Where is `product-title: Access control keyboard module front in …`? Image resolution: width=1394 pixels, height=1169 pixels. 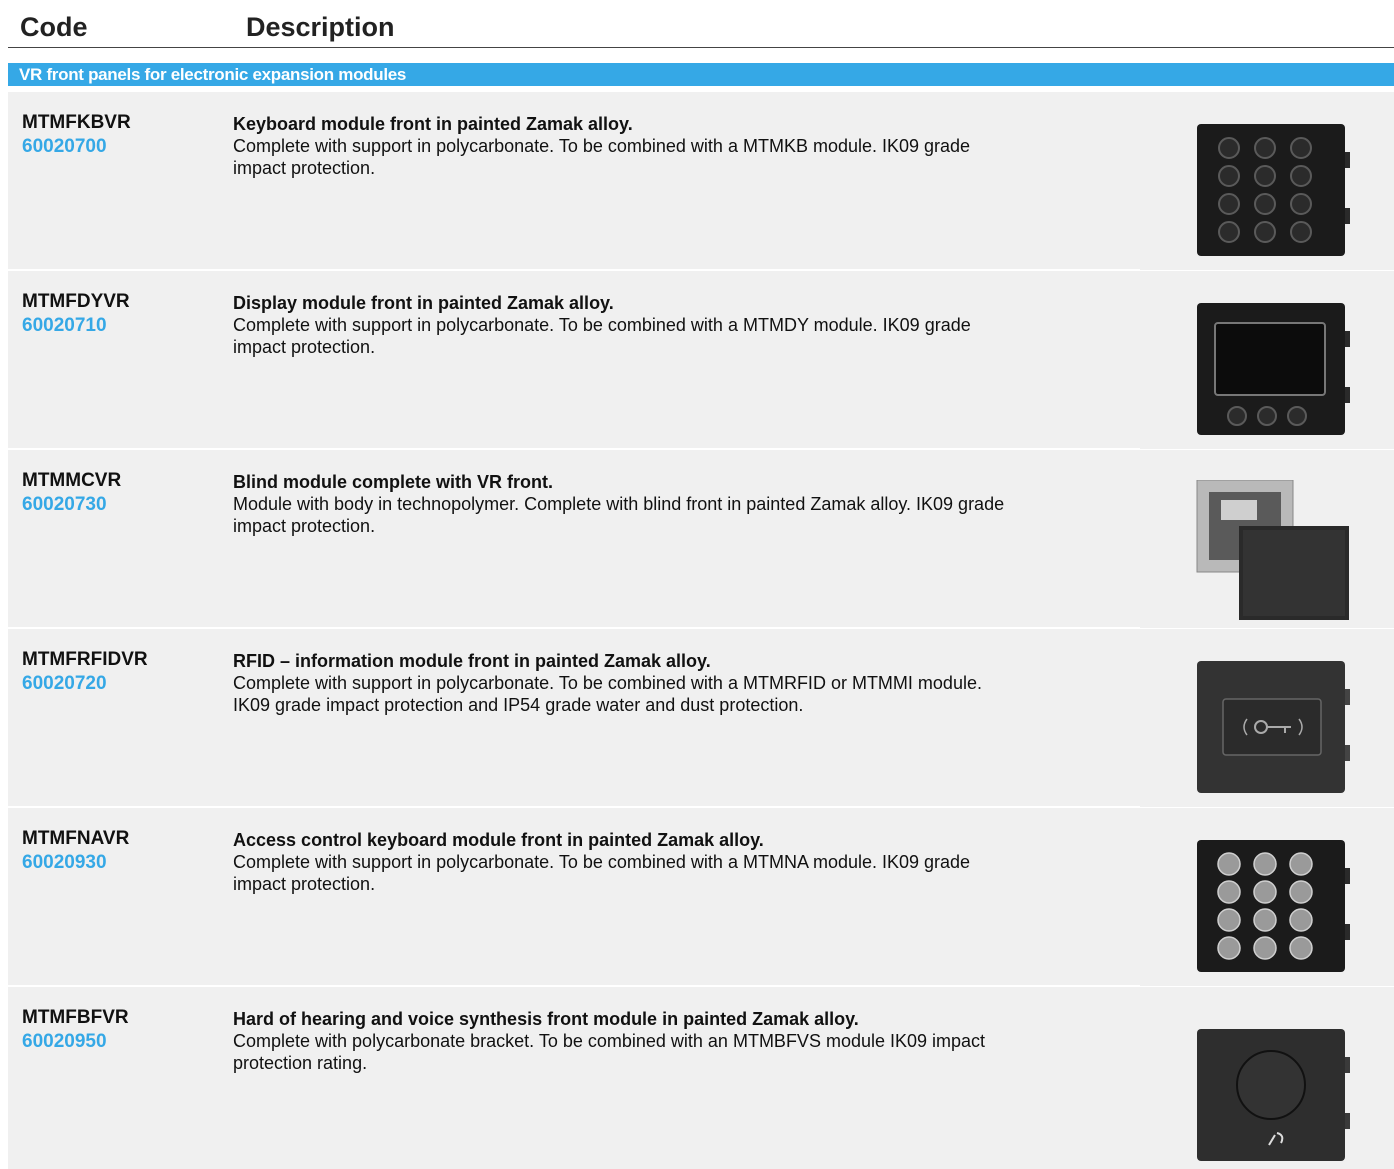
product-title: Access control keyboard module front in … is located at coordinates (498, 840).